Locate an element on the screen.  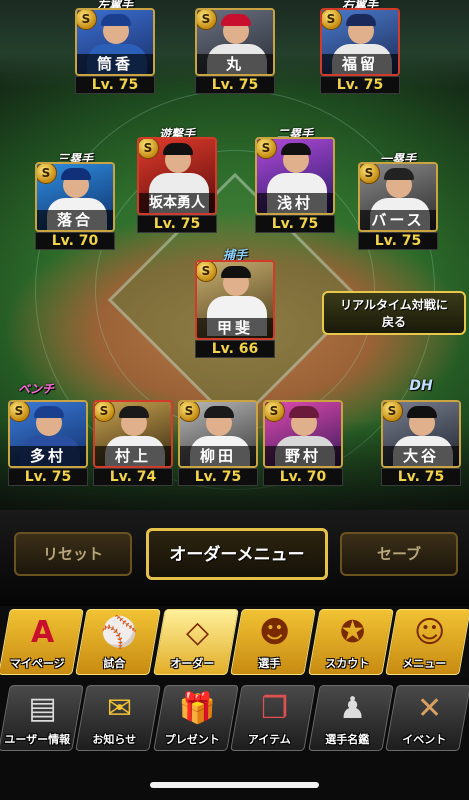
save-button: セーブ is located at coordinates (399, 554).